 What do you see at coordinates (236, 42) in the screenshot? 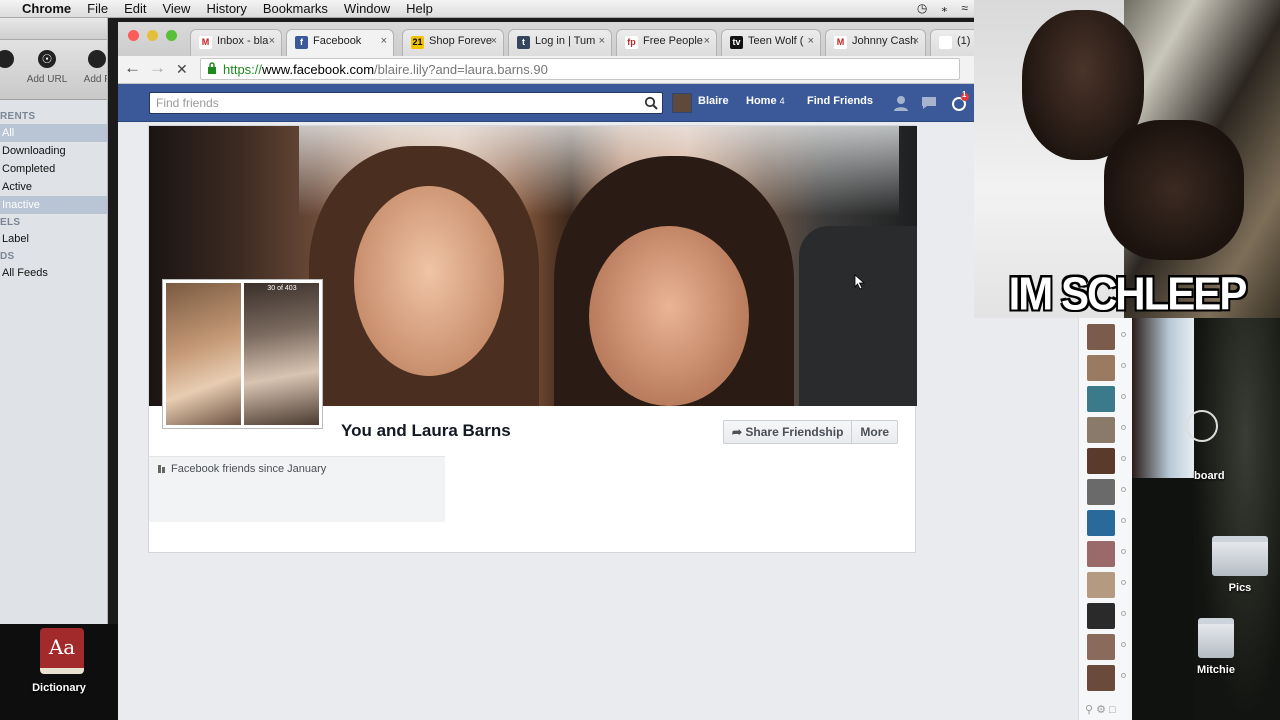
I see `browser-tab: M Inbox - bla ×` at bounding box center [236, 42].